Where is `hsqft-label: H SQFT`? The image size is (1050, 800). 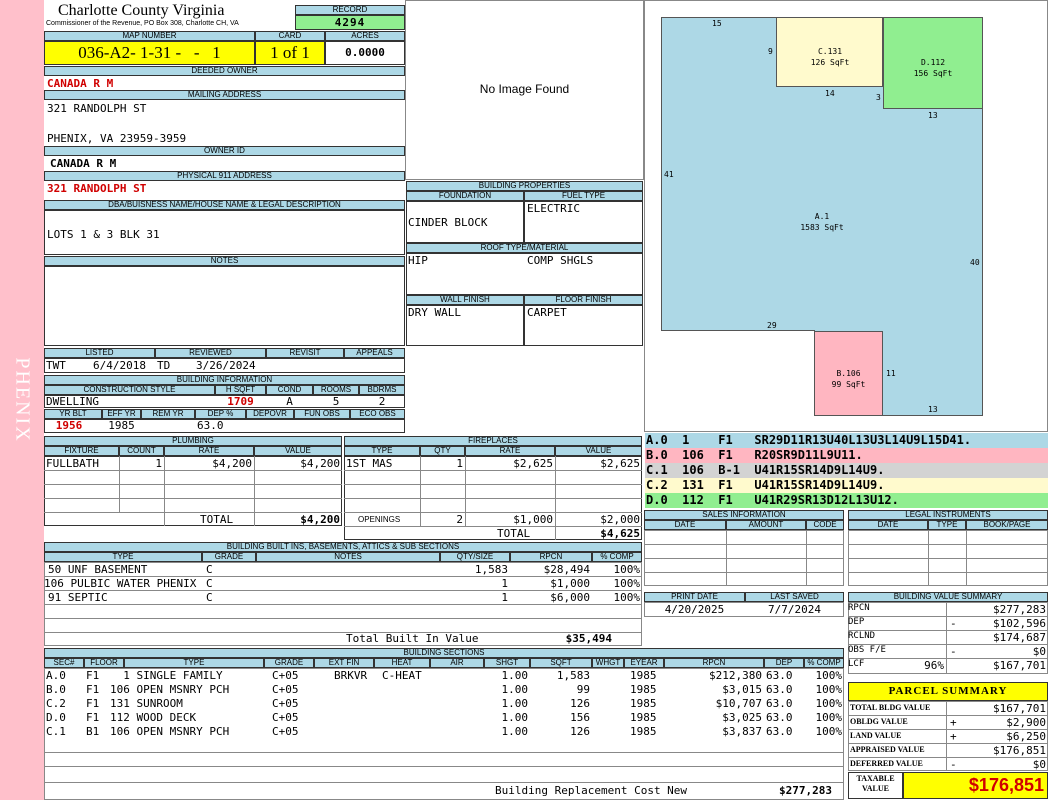 hsqft-label: H SQFT is located at coordinates (240, 390).